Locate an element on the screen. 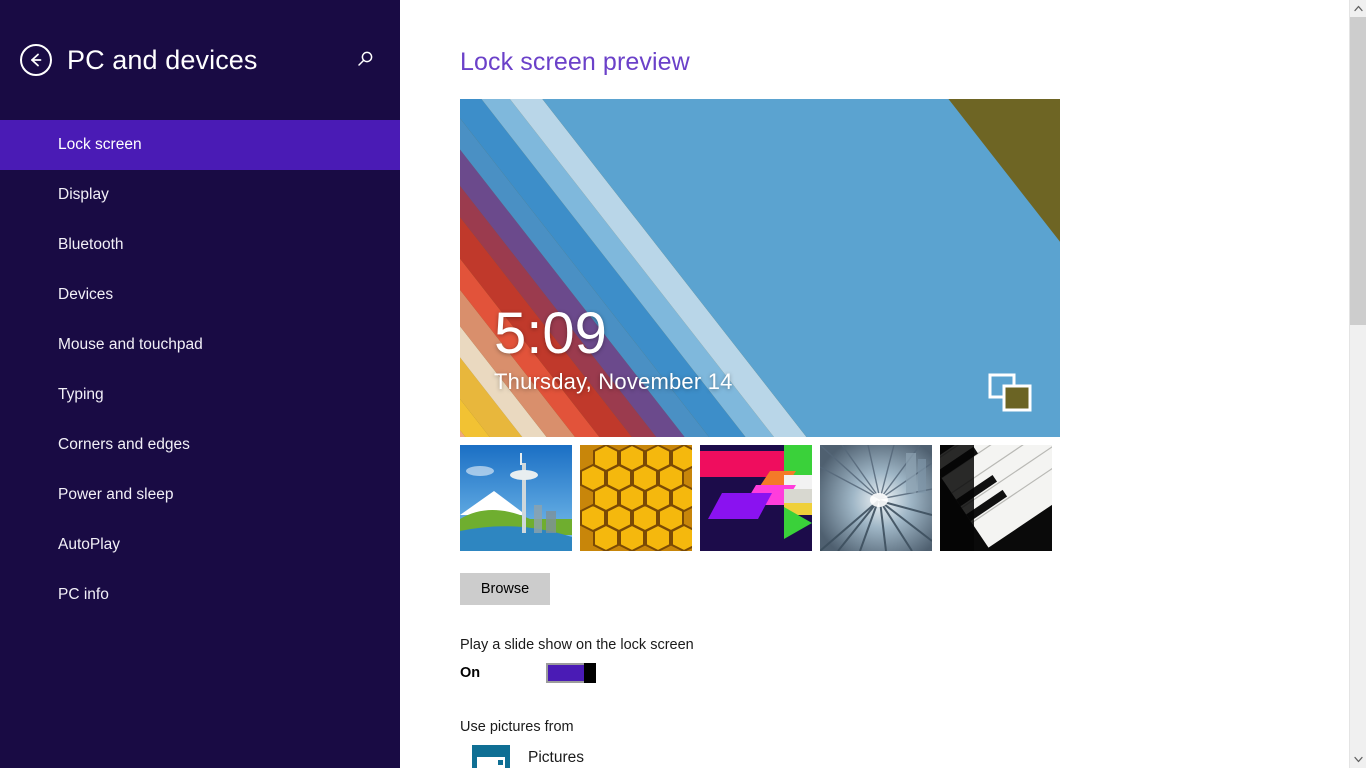  geometric-shapes-thumbnail is located at coordinates (756, 498).